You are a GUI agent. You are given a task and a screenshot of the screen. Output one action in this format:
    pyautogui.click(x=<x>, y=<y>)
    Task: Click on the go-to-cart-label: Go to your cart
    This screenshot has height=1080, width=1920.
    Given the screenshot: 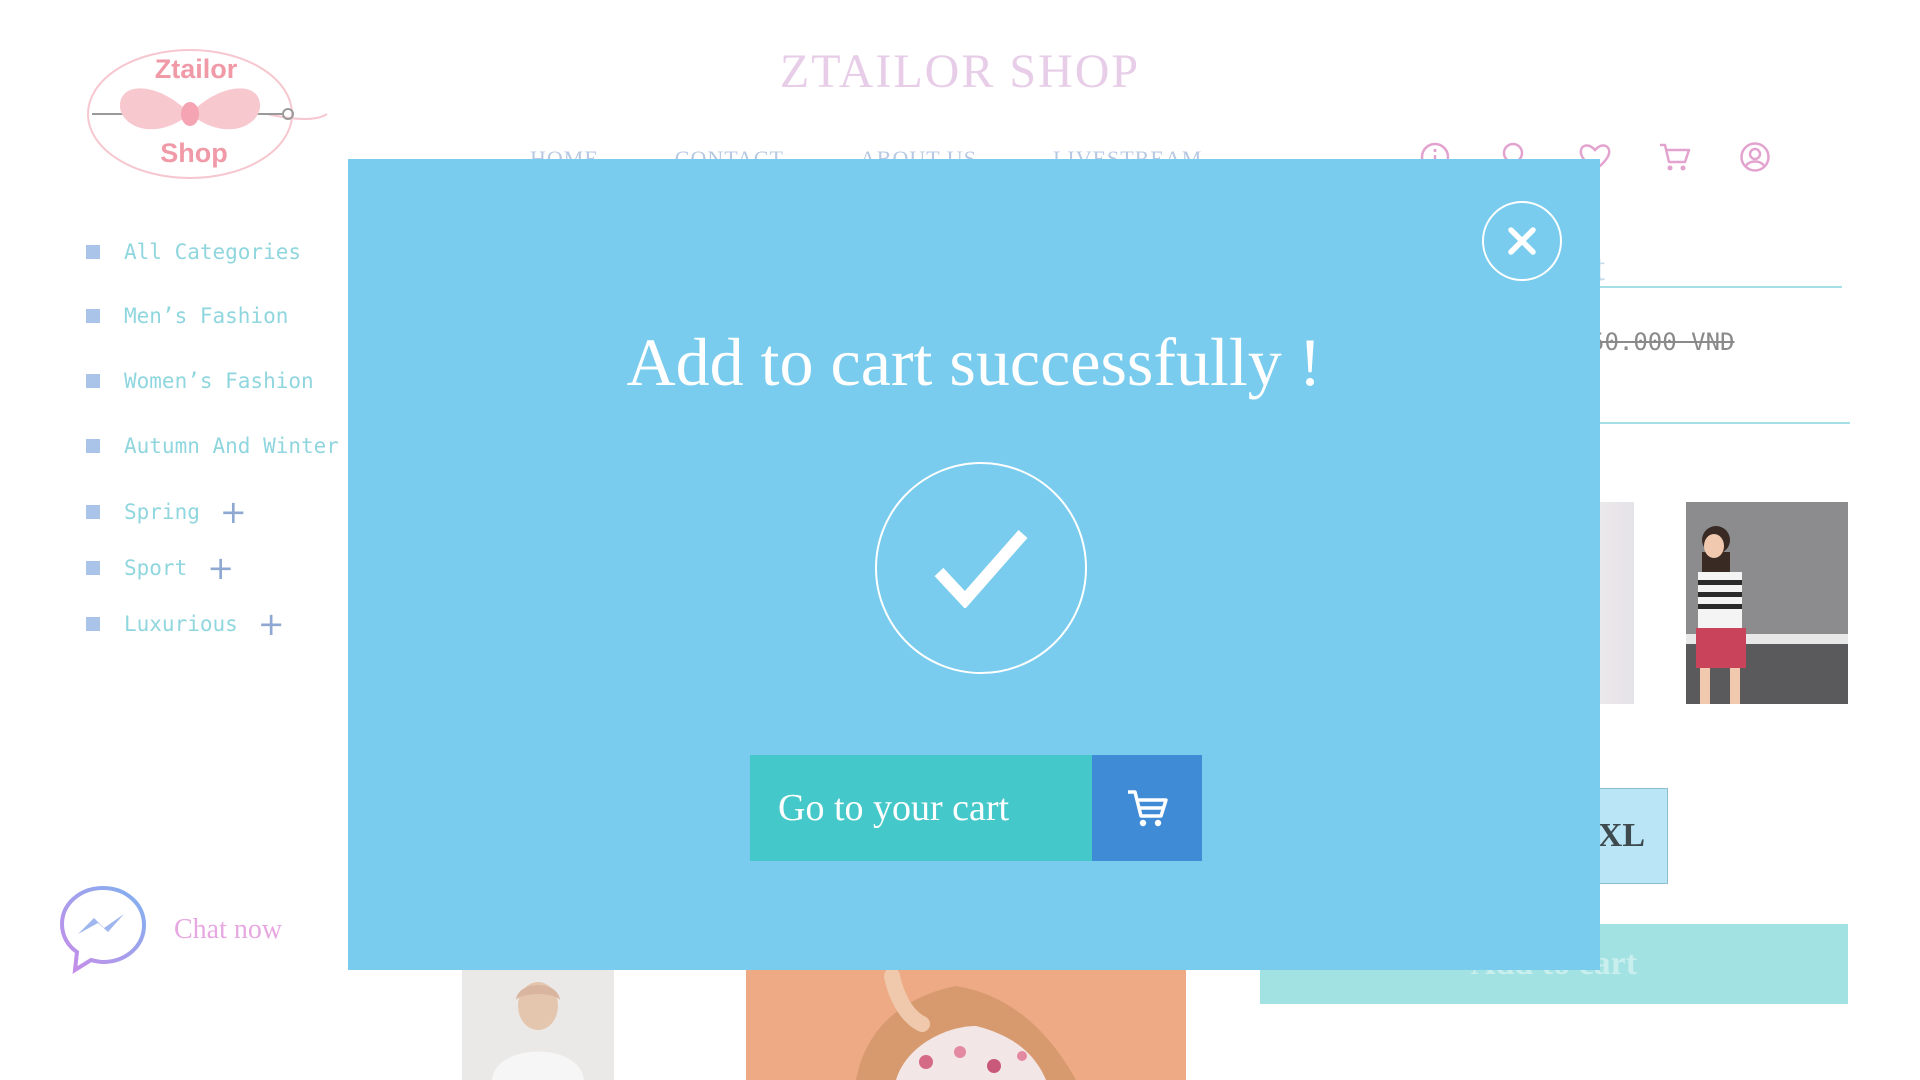 What is the action you would take?
    pyautogui.click(x=921, y=808)
    